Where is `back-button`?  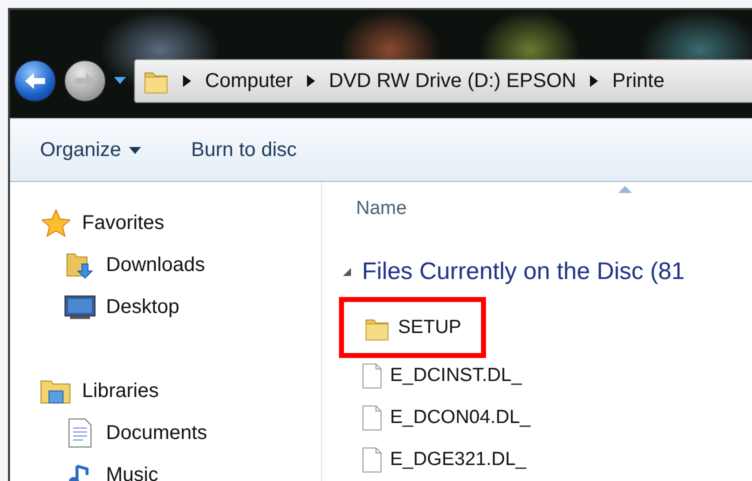
back-button is located at coordinates (35, 81).